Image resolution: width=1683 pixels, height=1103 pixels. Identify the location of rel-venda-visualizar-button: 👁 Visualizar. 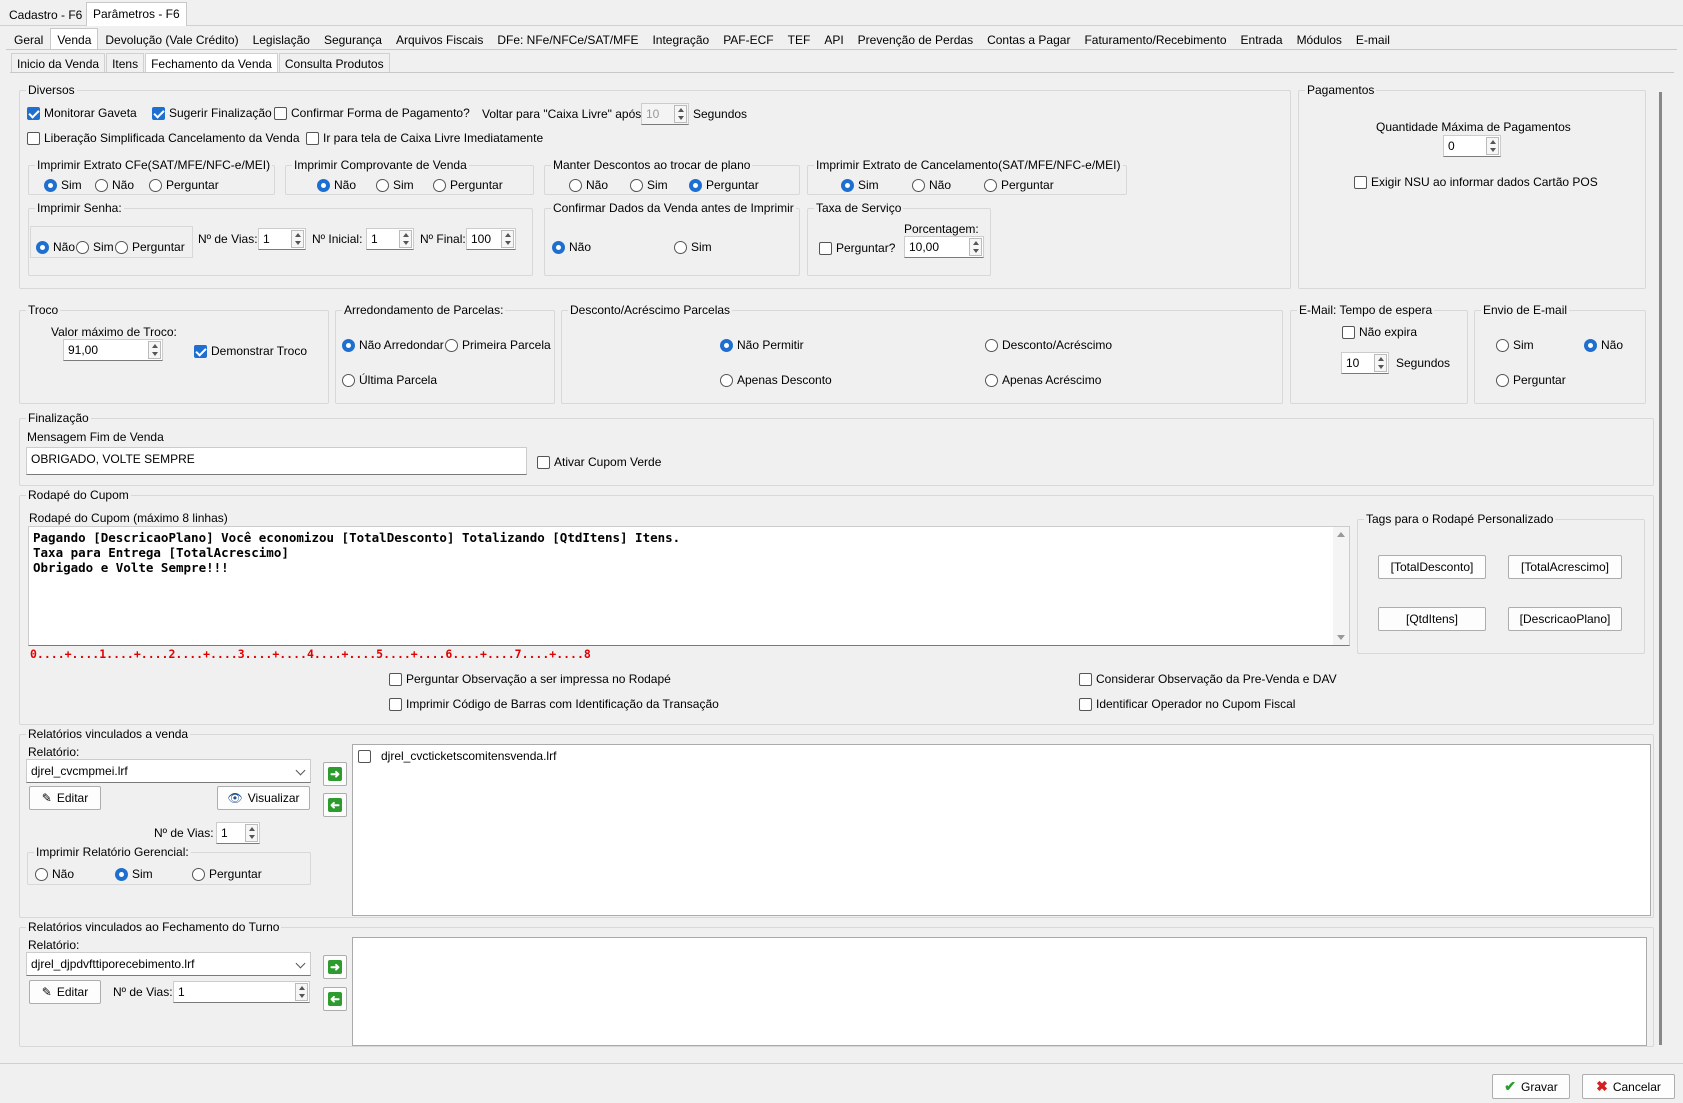
(263, 798).